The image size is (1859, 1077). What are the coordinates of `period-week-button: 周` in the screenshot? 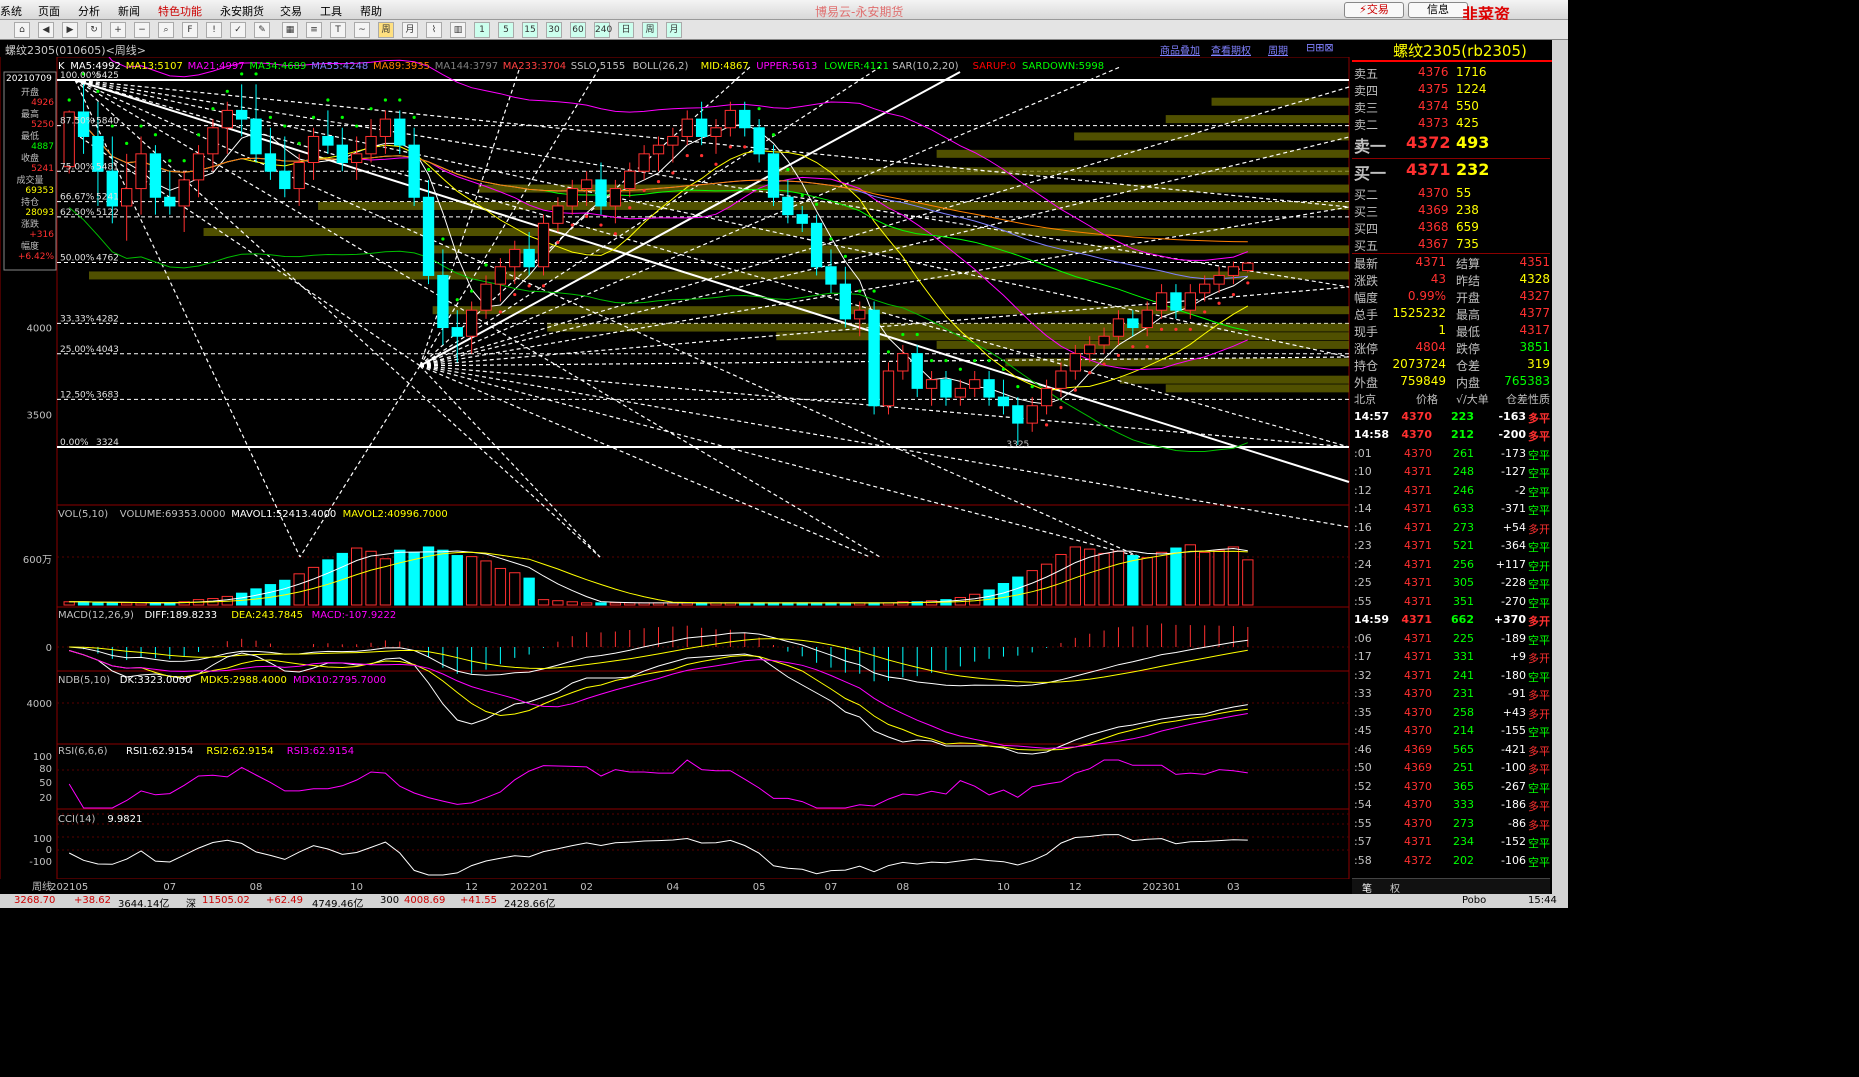 It's located at (650, 30).